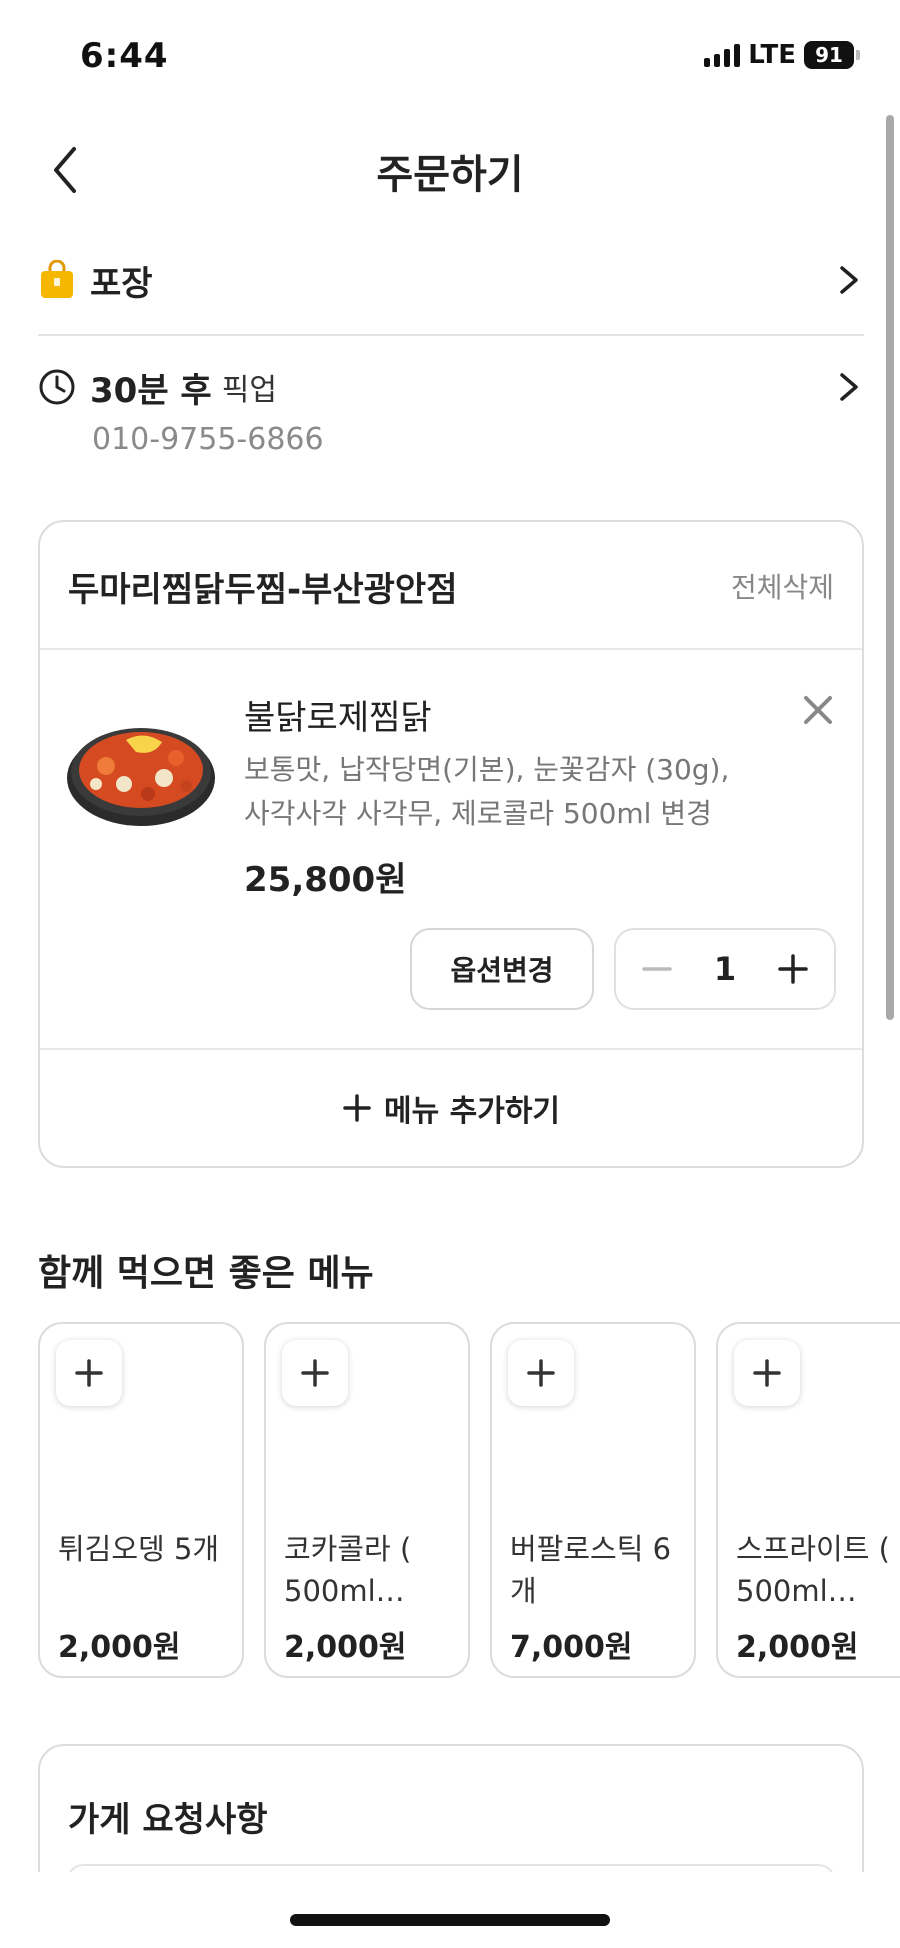 This screenshot has height=1948, width=900. Describe the element at coordinates (168, 1820) in the screenshot. I see `store-request-title: 가게 요청사항` at that location.